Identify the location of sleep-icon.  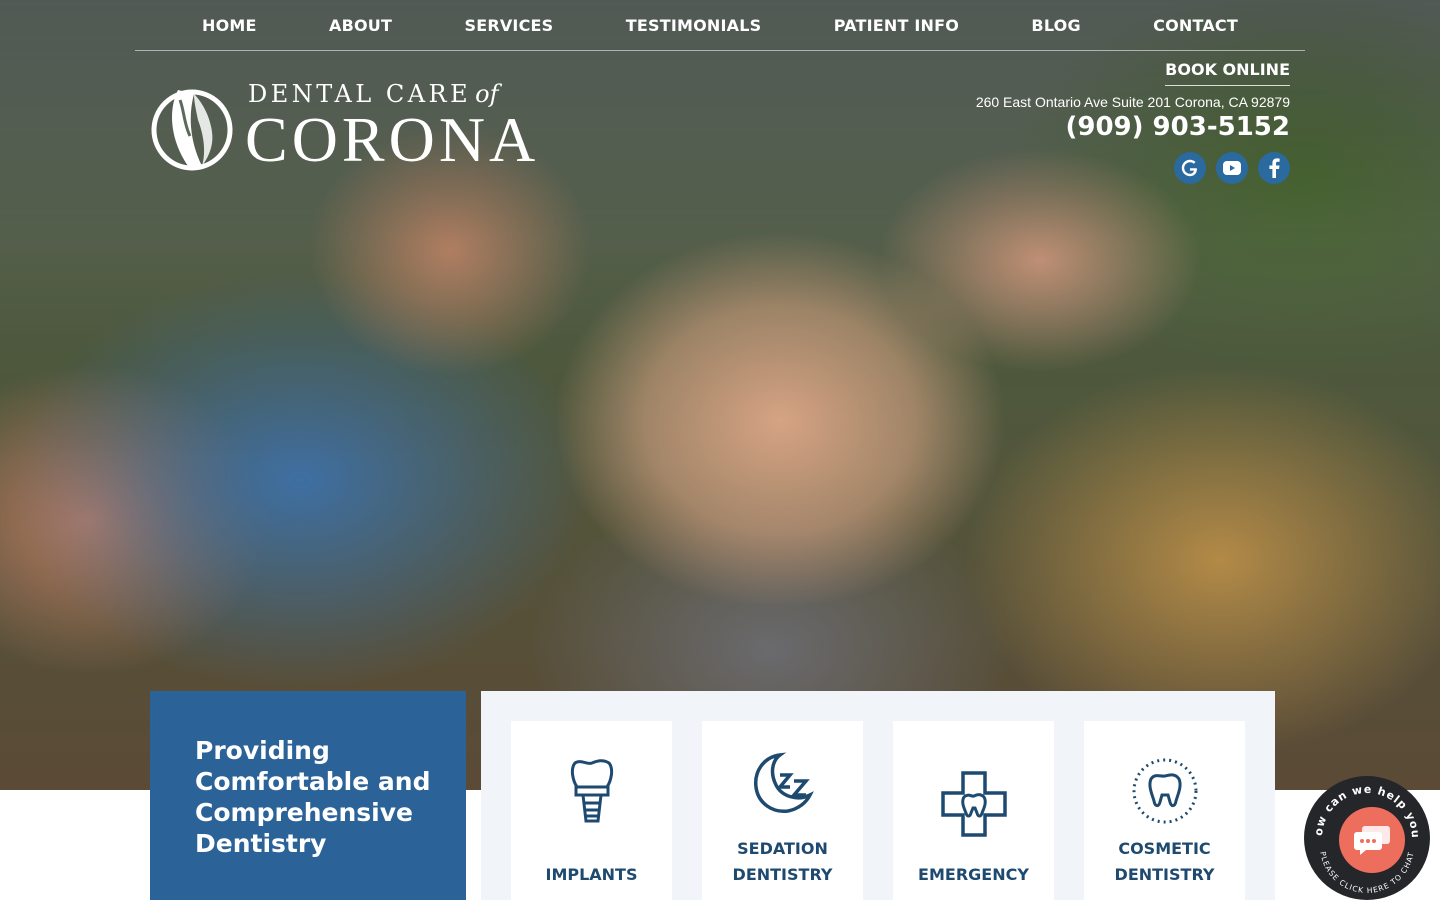
(783, 782).